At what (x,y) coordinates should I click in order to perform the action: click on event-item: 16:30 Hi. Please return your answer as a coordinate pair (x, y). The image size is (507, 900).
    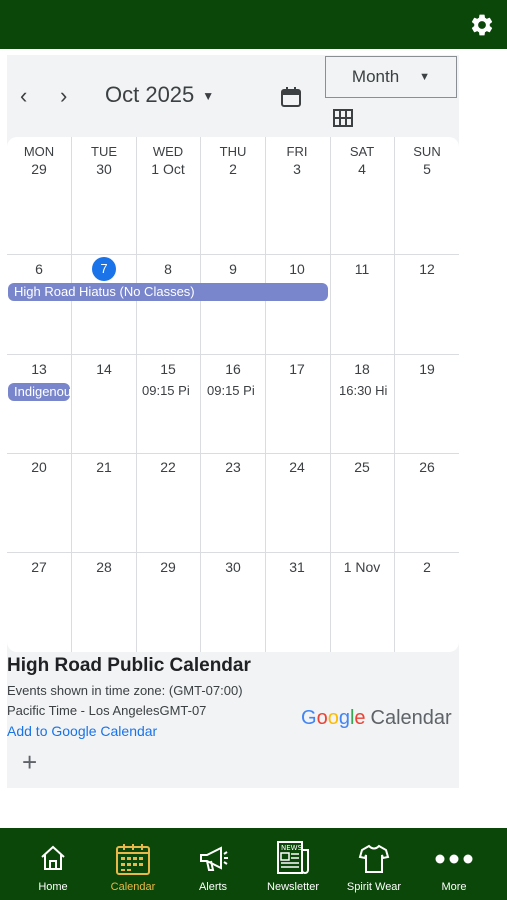
    Looking at the image, I should click on (366, 390).